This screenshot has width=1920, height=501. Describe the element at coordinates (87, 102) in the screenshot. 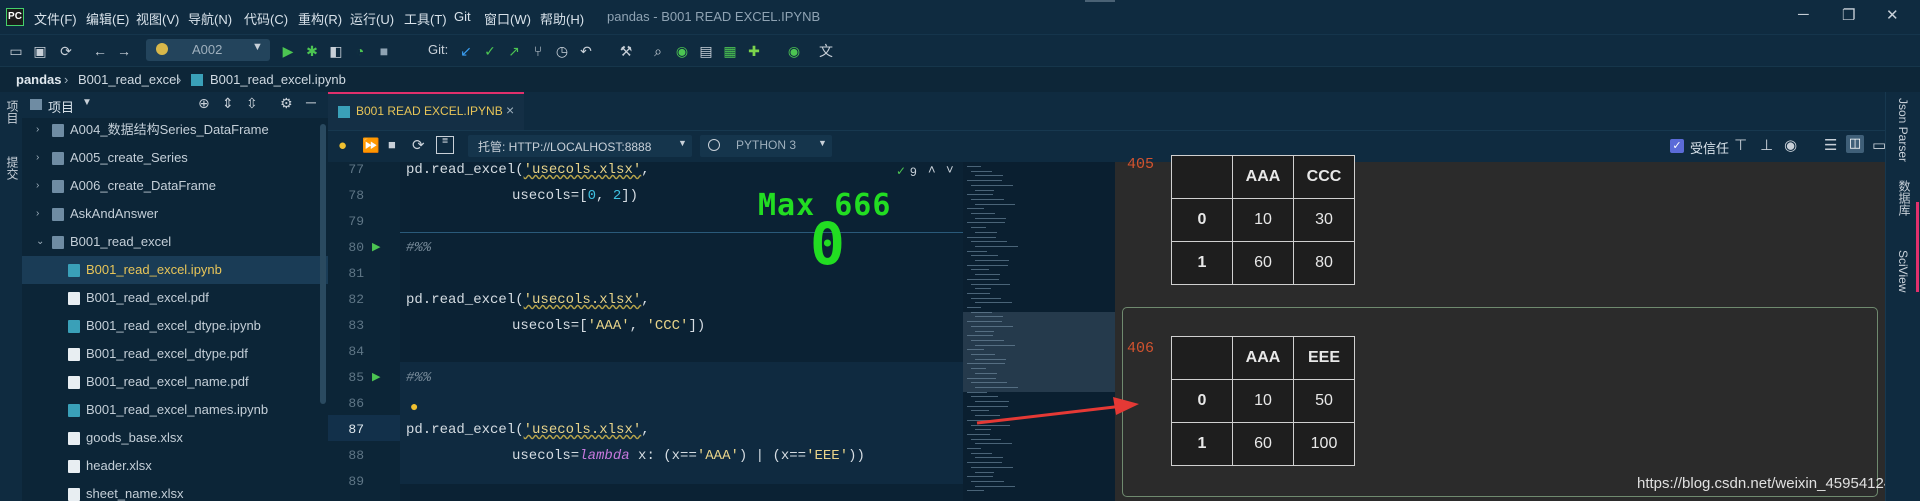

I see `chevron-down-icon: ▼` at that location.